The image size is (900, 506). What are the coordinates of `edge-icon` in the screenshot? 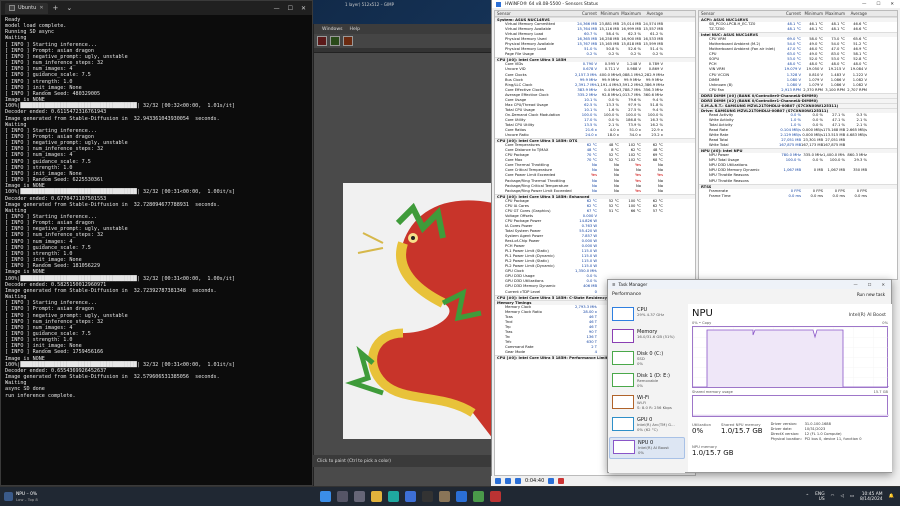 It's located at (393, 496).